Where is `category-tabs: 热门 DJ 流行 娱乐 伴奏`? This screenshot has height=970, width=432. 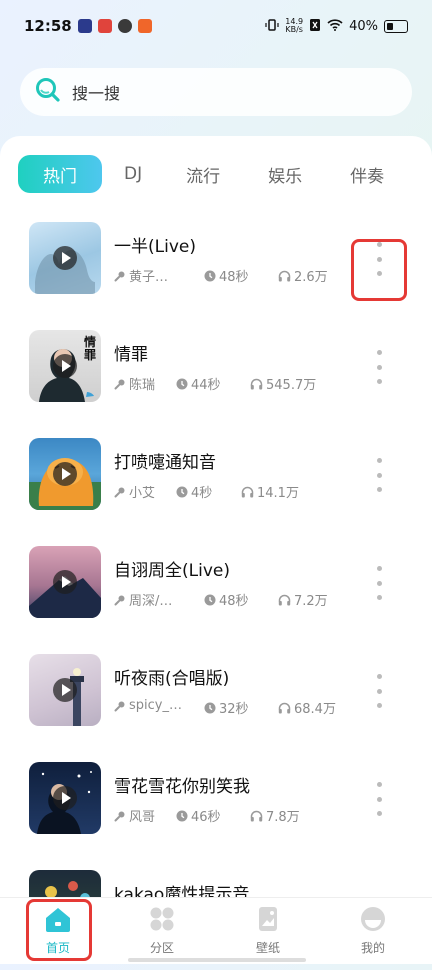 category-tabs: 热门 DJ 流行 娱乐 伴奏 is located at coordinates (225, 174).